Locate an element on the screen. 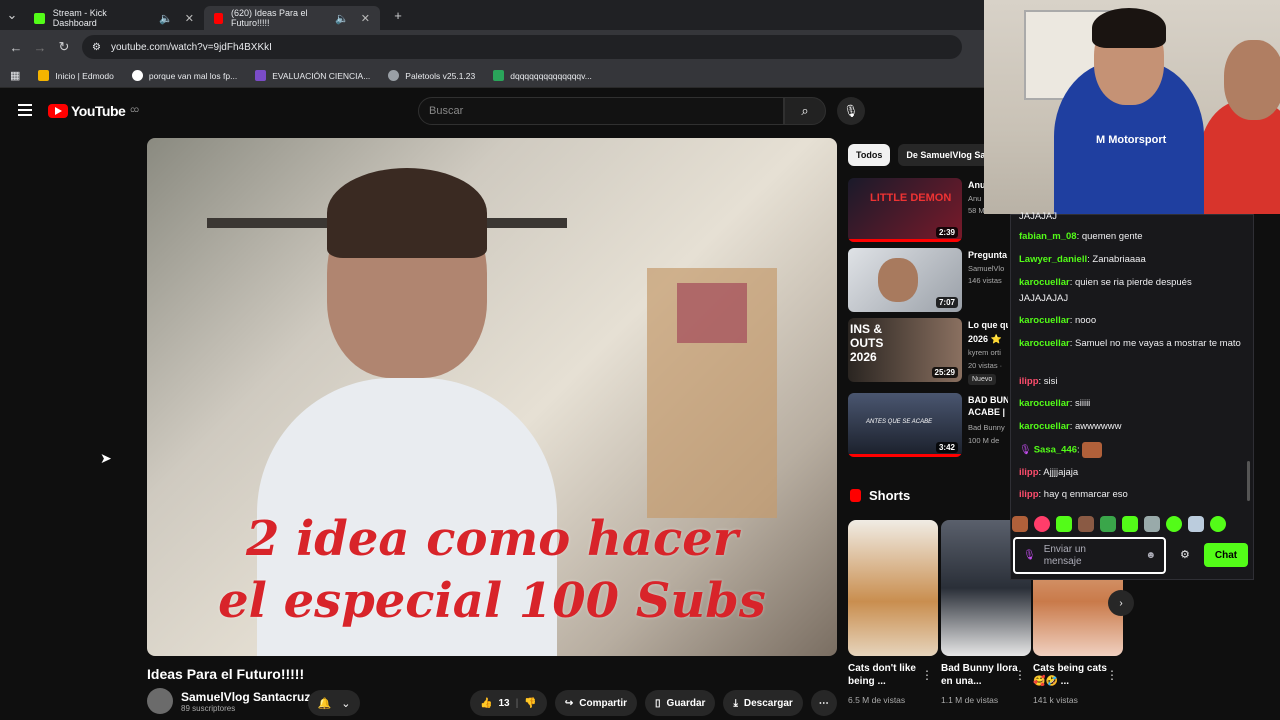 This screenshot has height=720, width=1280. avatar is located at coordinates (160, 701).